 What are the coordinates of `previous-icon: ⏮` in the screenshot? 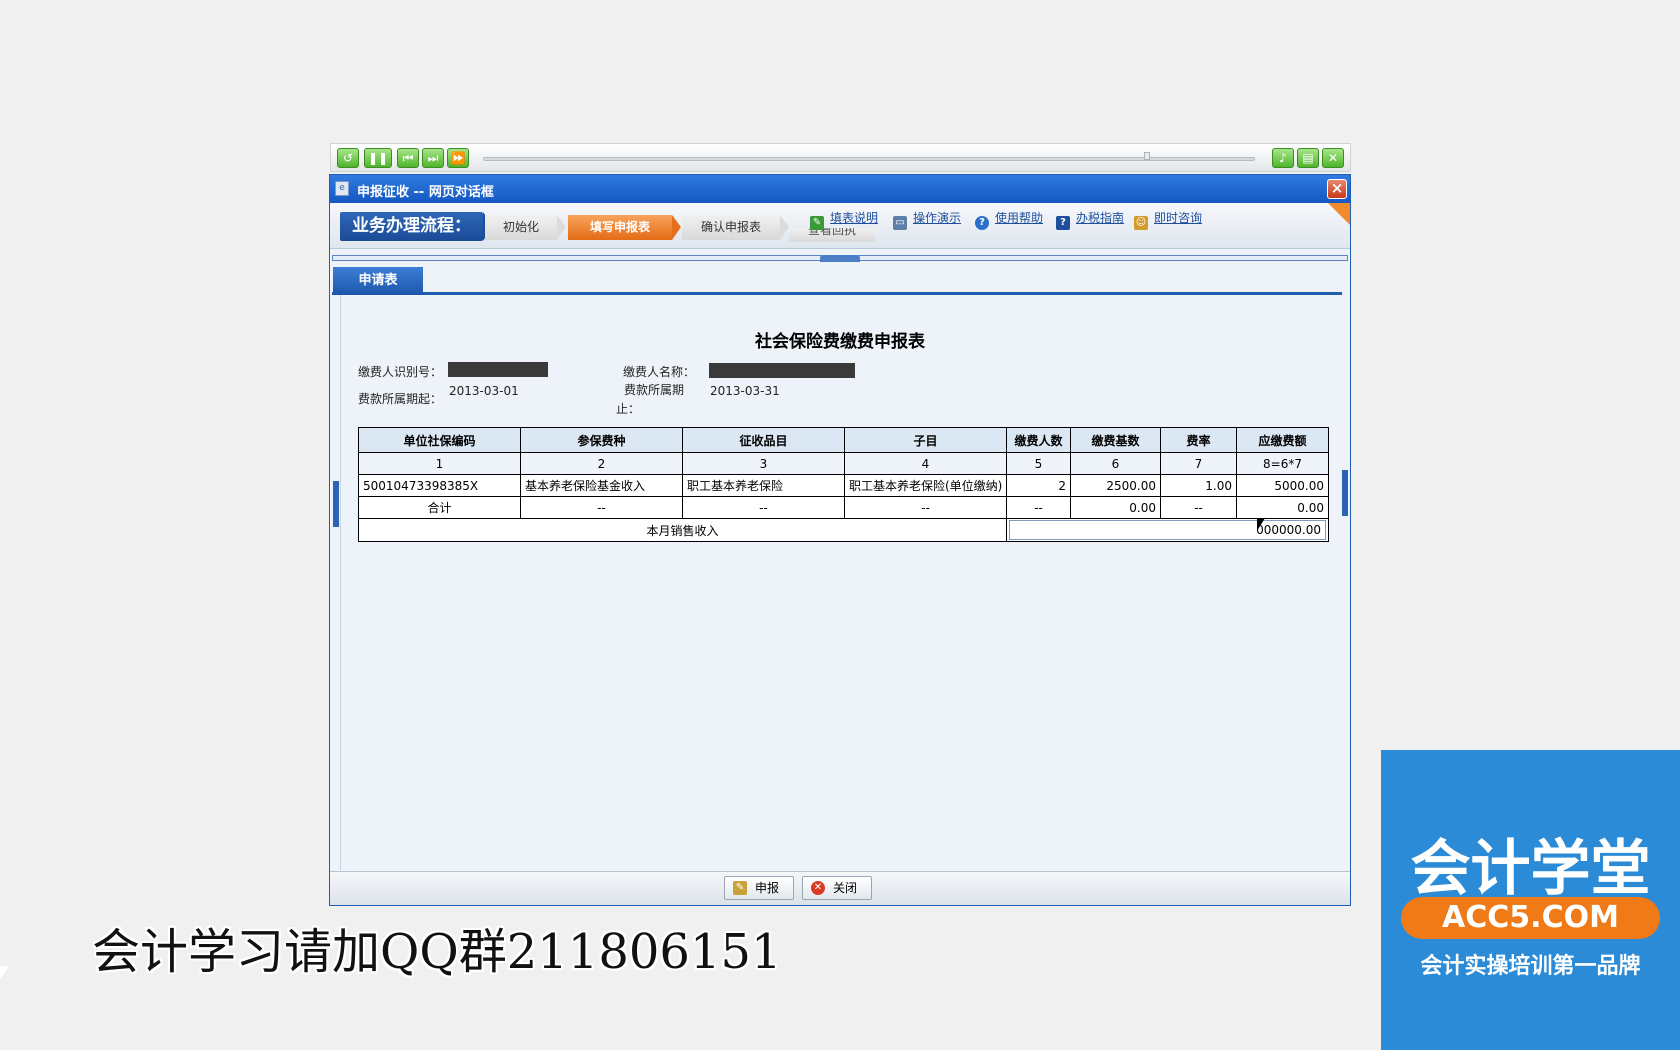 It's located at (408, 158).